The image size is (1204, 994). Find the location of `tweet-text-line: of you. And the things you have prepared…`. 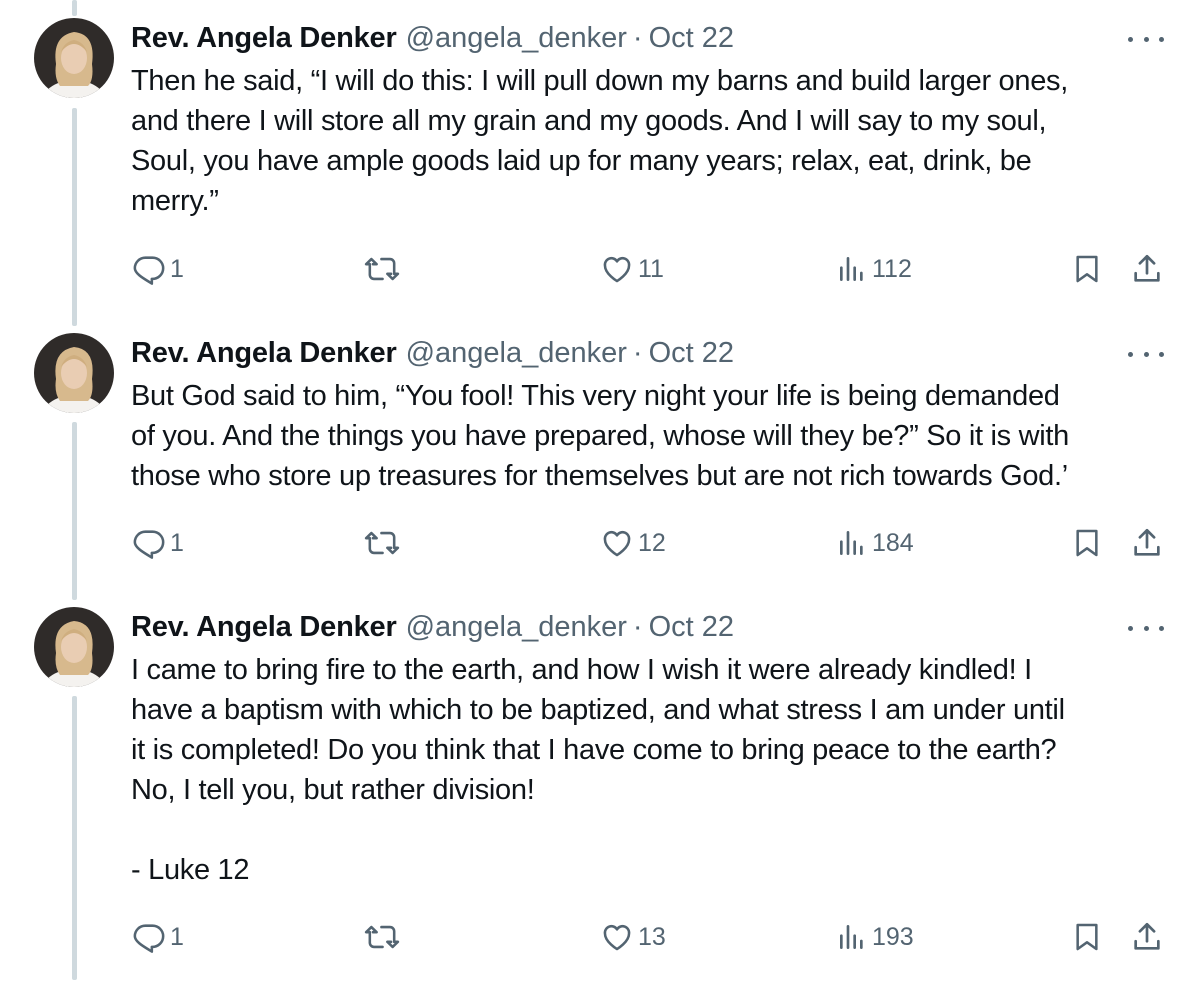

tweet-text-line: of you. And the things you have prepared… is located at coordinates (600, 436).